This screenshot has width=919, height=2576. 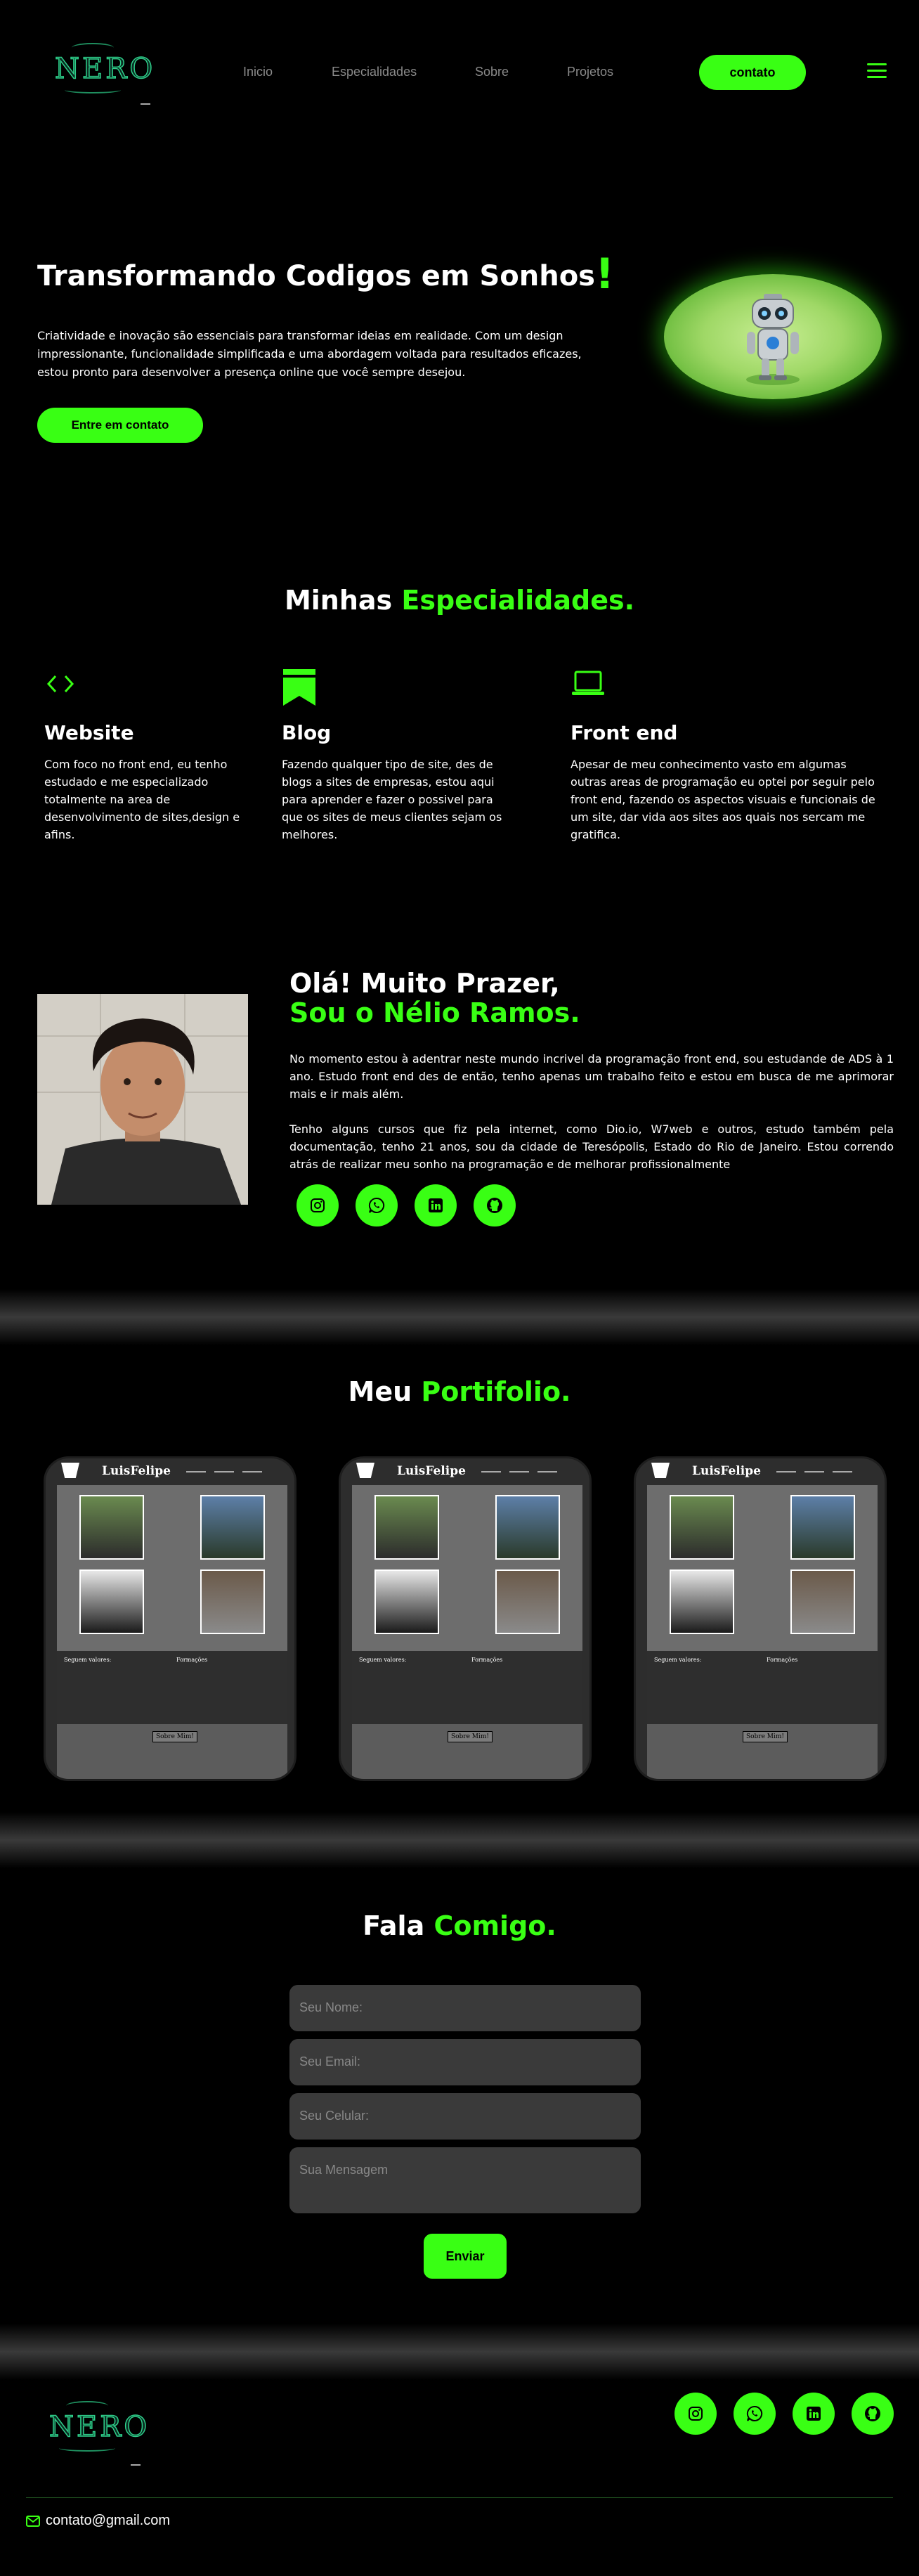 What do you see at coordinates (752, 73) in the screenshot?
I see `contact-button: contato` at bounding box center [752, 73].